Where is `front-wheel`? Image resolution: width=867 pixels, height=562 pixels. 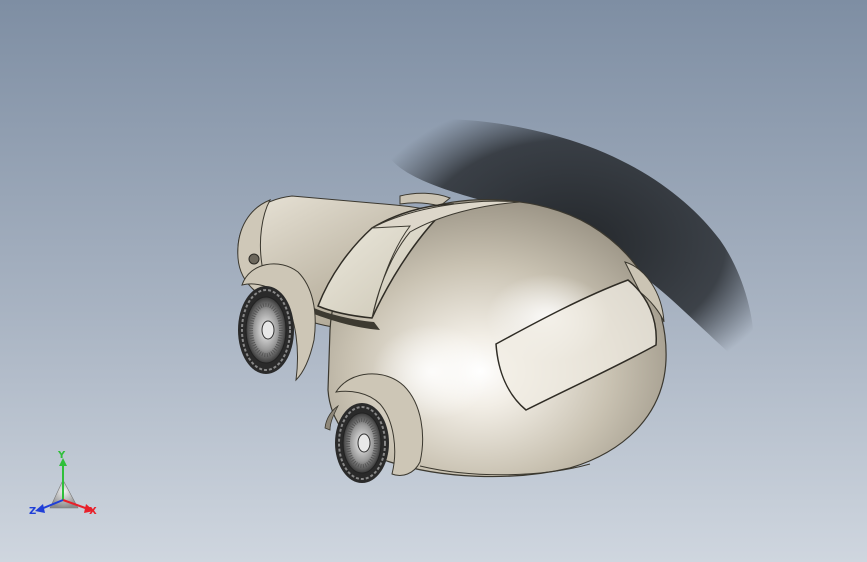
front-wheel is located at coordinates (362, 443).